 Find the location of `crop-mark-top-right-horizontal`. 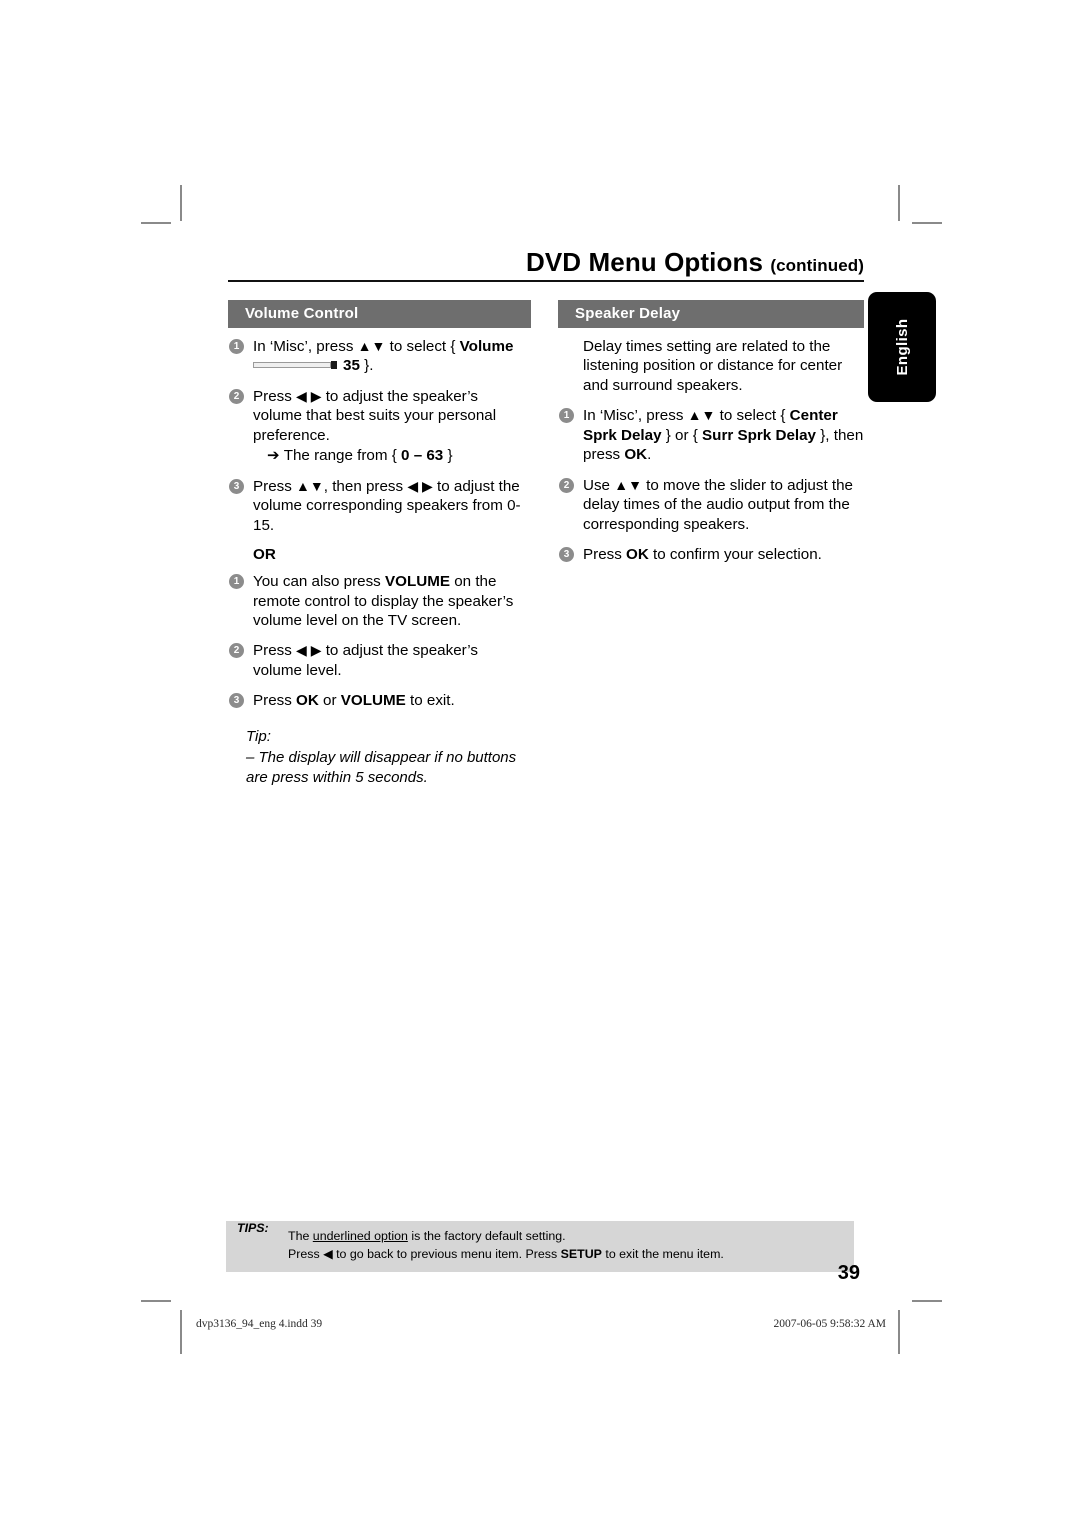

crop-mark-top-right-horizontal is located at coordinates (927, 223).